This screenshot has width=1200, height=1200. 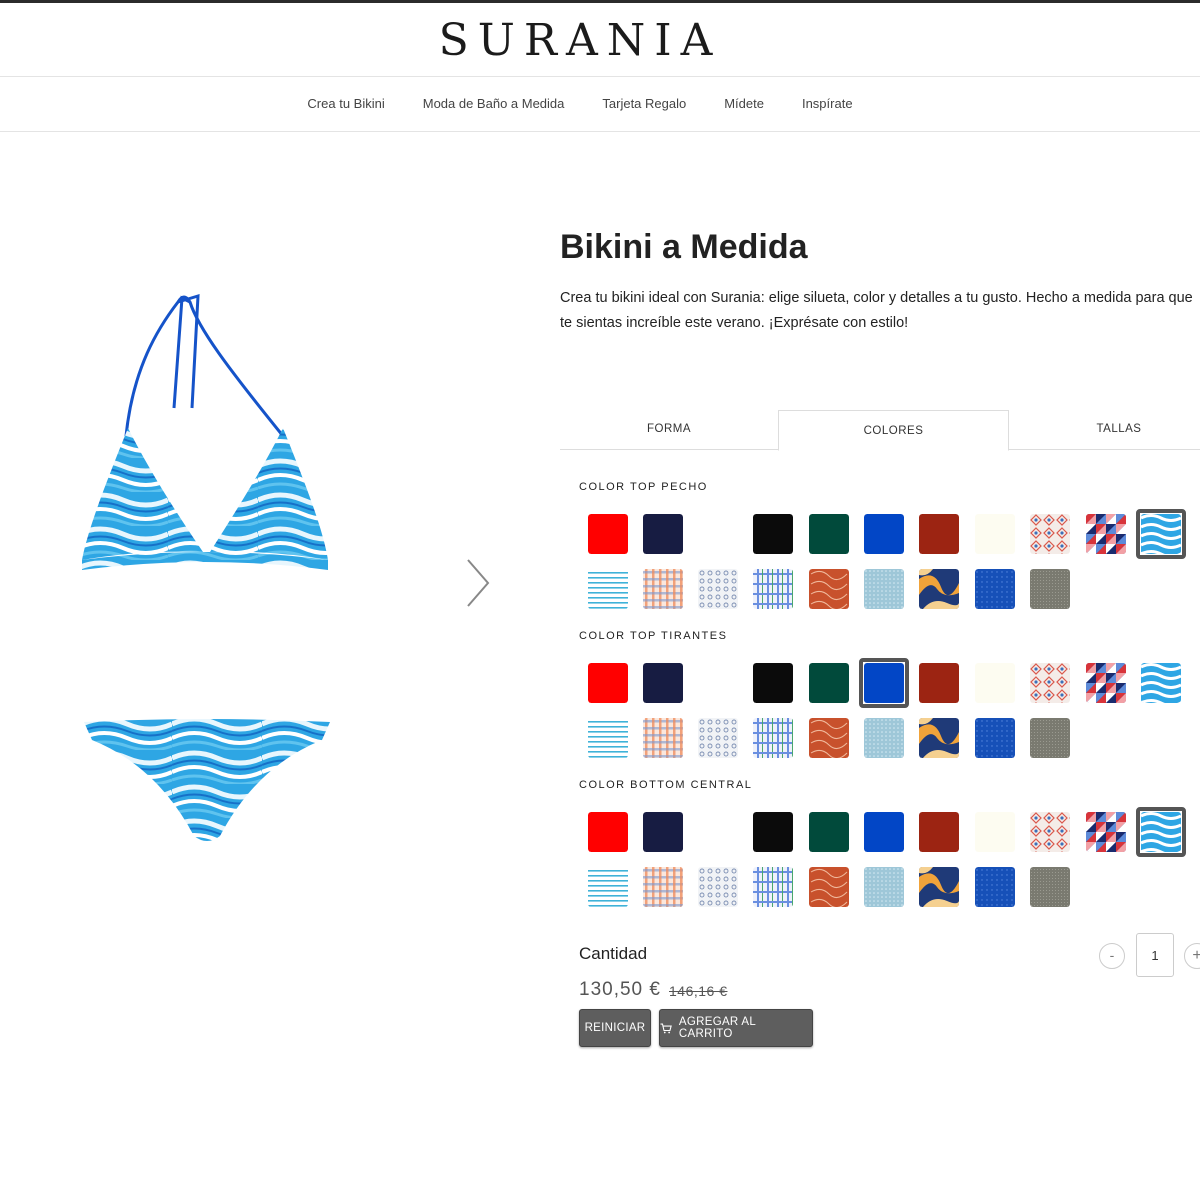 I want to click on customizer-tabs: FORMA COLORES TALLAS, so click(x=880, y=430).